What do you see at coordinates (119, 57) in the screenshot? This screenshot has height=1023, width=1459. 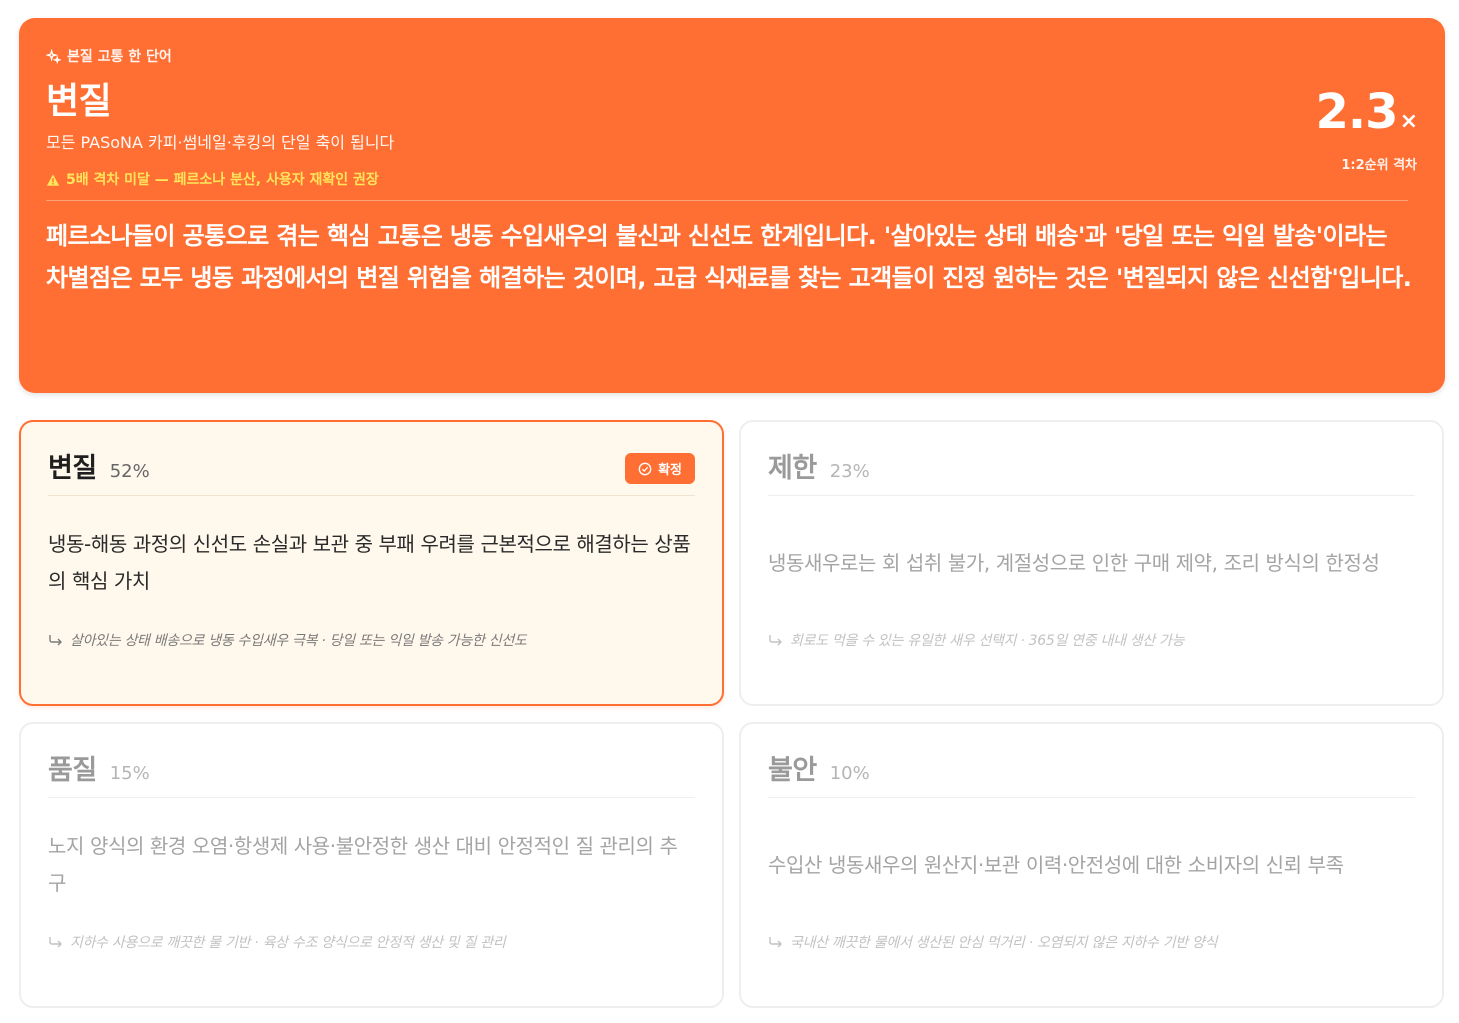 I see `hero-eyebrow-label: 본질 고통 한 단어` at bounding box center [119, 57].